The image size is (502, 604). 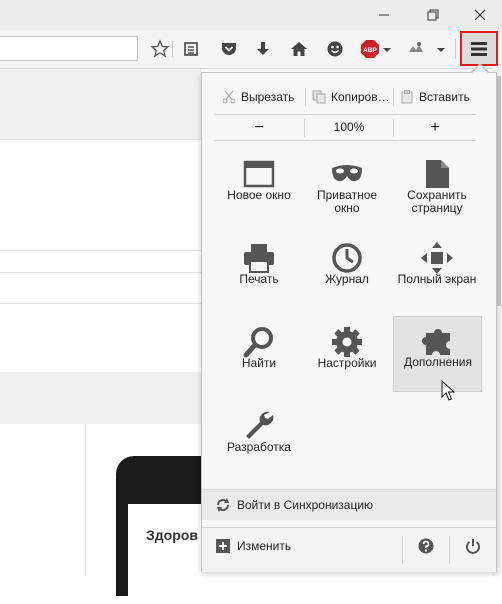 I want to click on panel-arrow-fill, so click(x=480, y=69).